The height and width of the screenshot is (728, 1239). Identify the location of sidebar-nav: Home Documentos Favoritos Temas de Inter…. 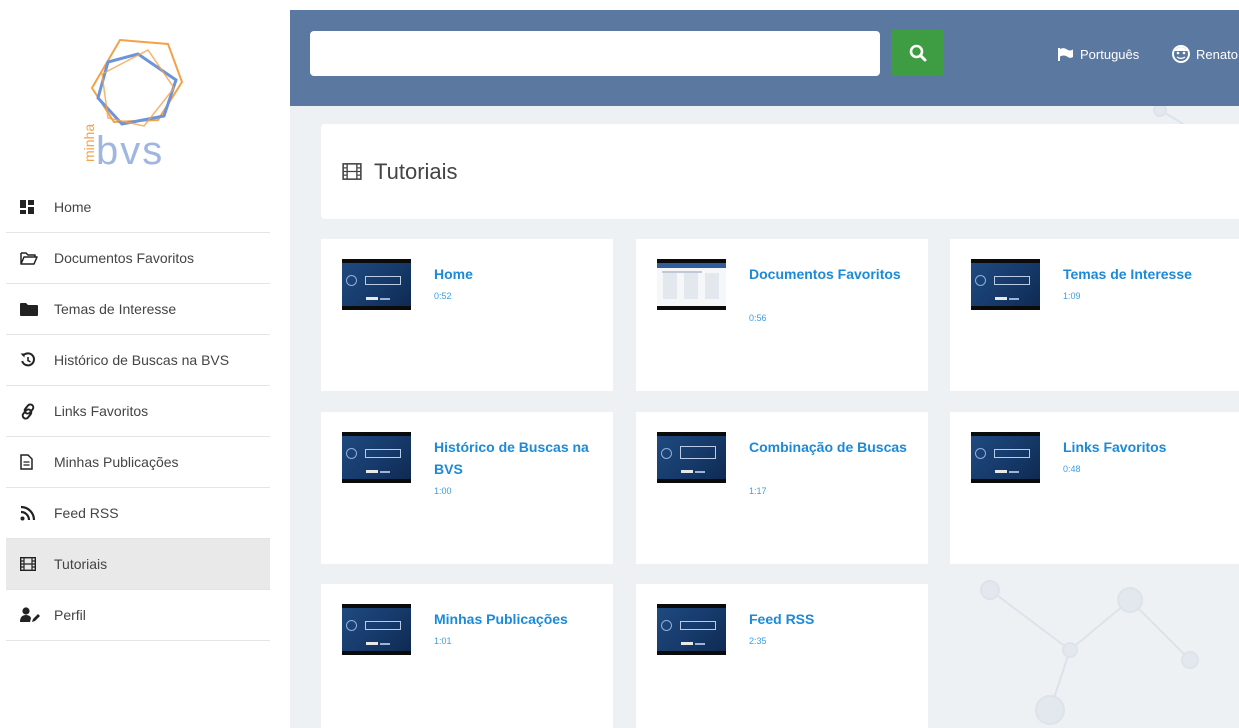
(138, 411).